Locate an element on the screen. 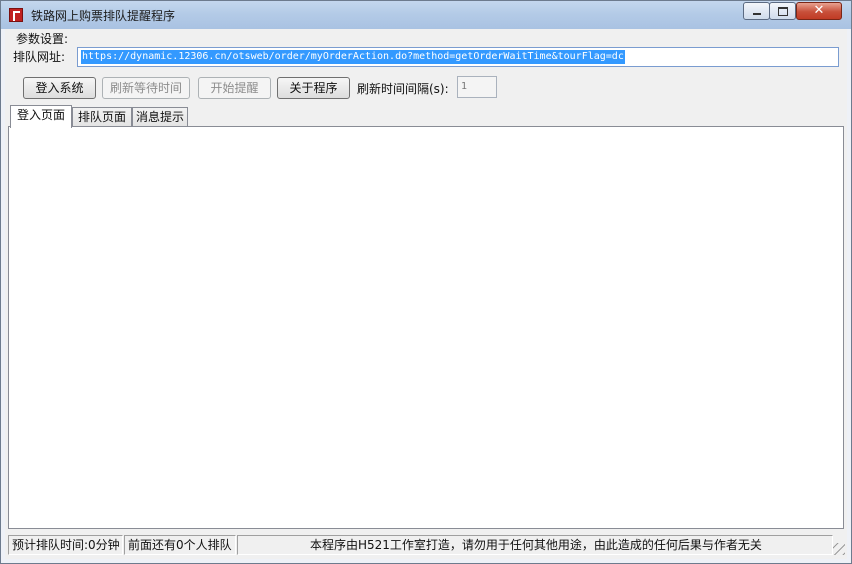 This screenshot has height=564, width=852. interval-label: 刷新时间间隔(s): is located at coordinates (403, 89).